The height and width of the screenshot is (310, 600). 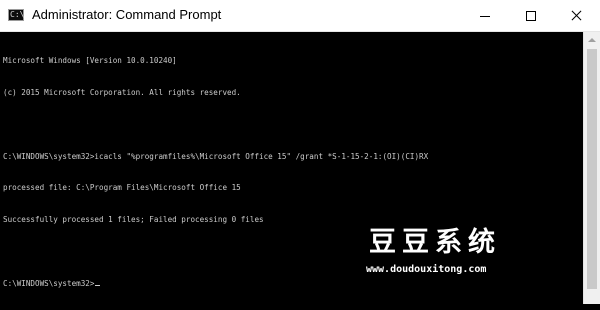 I want to click on cmd-icon: C:\, so click(x=16, y=15).